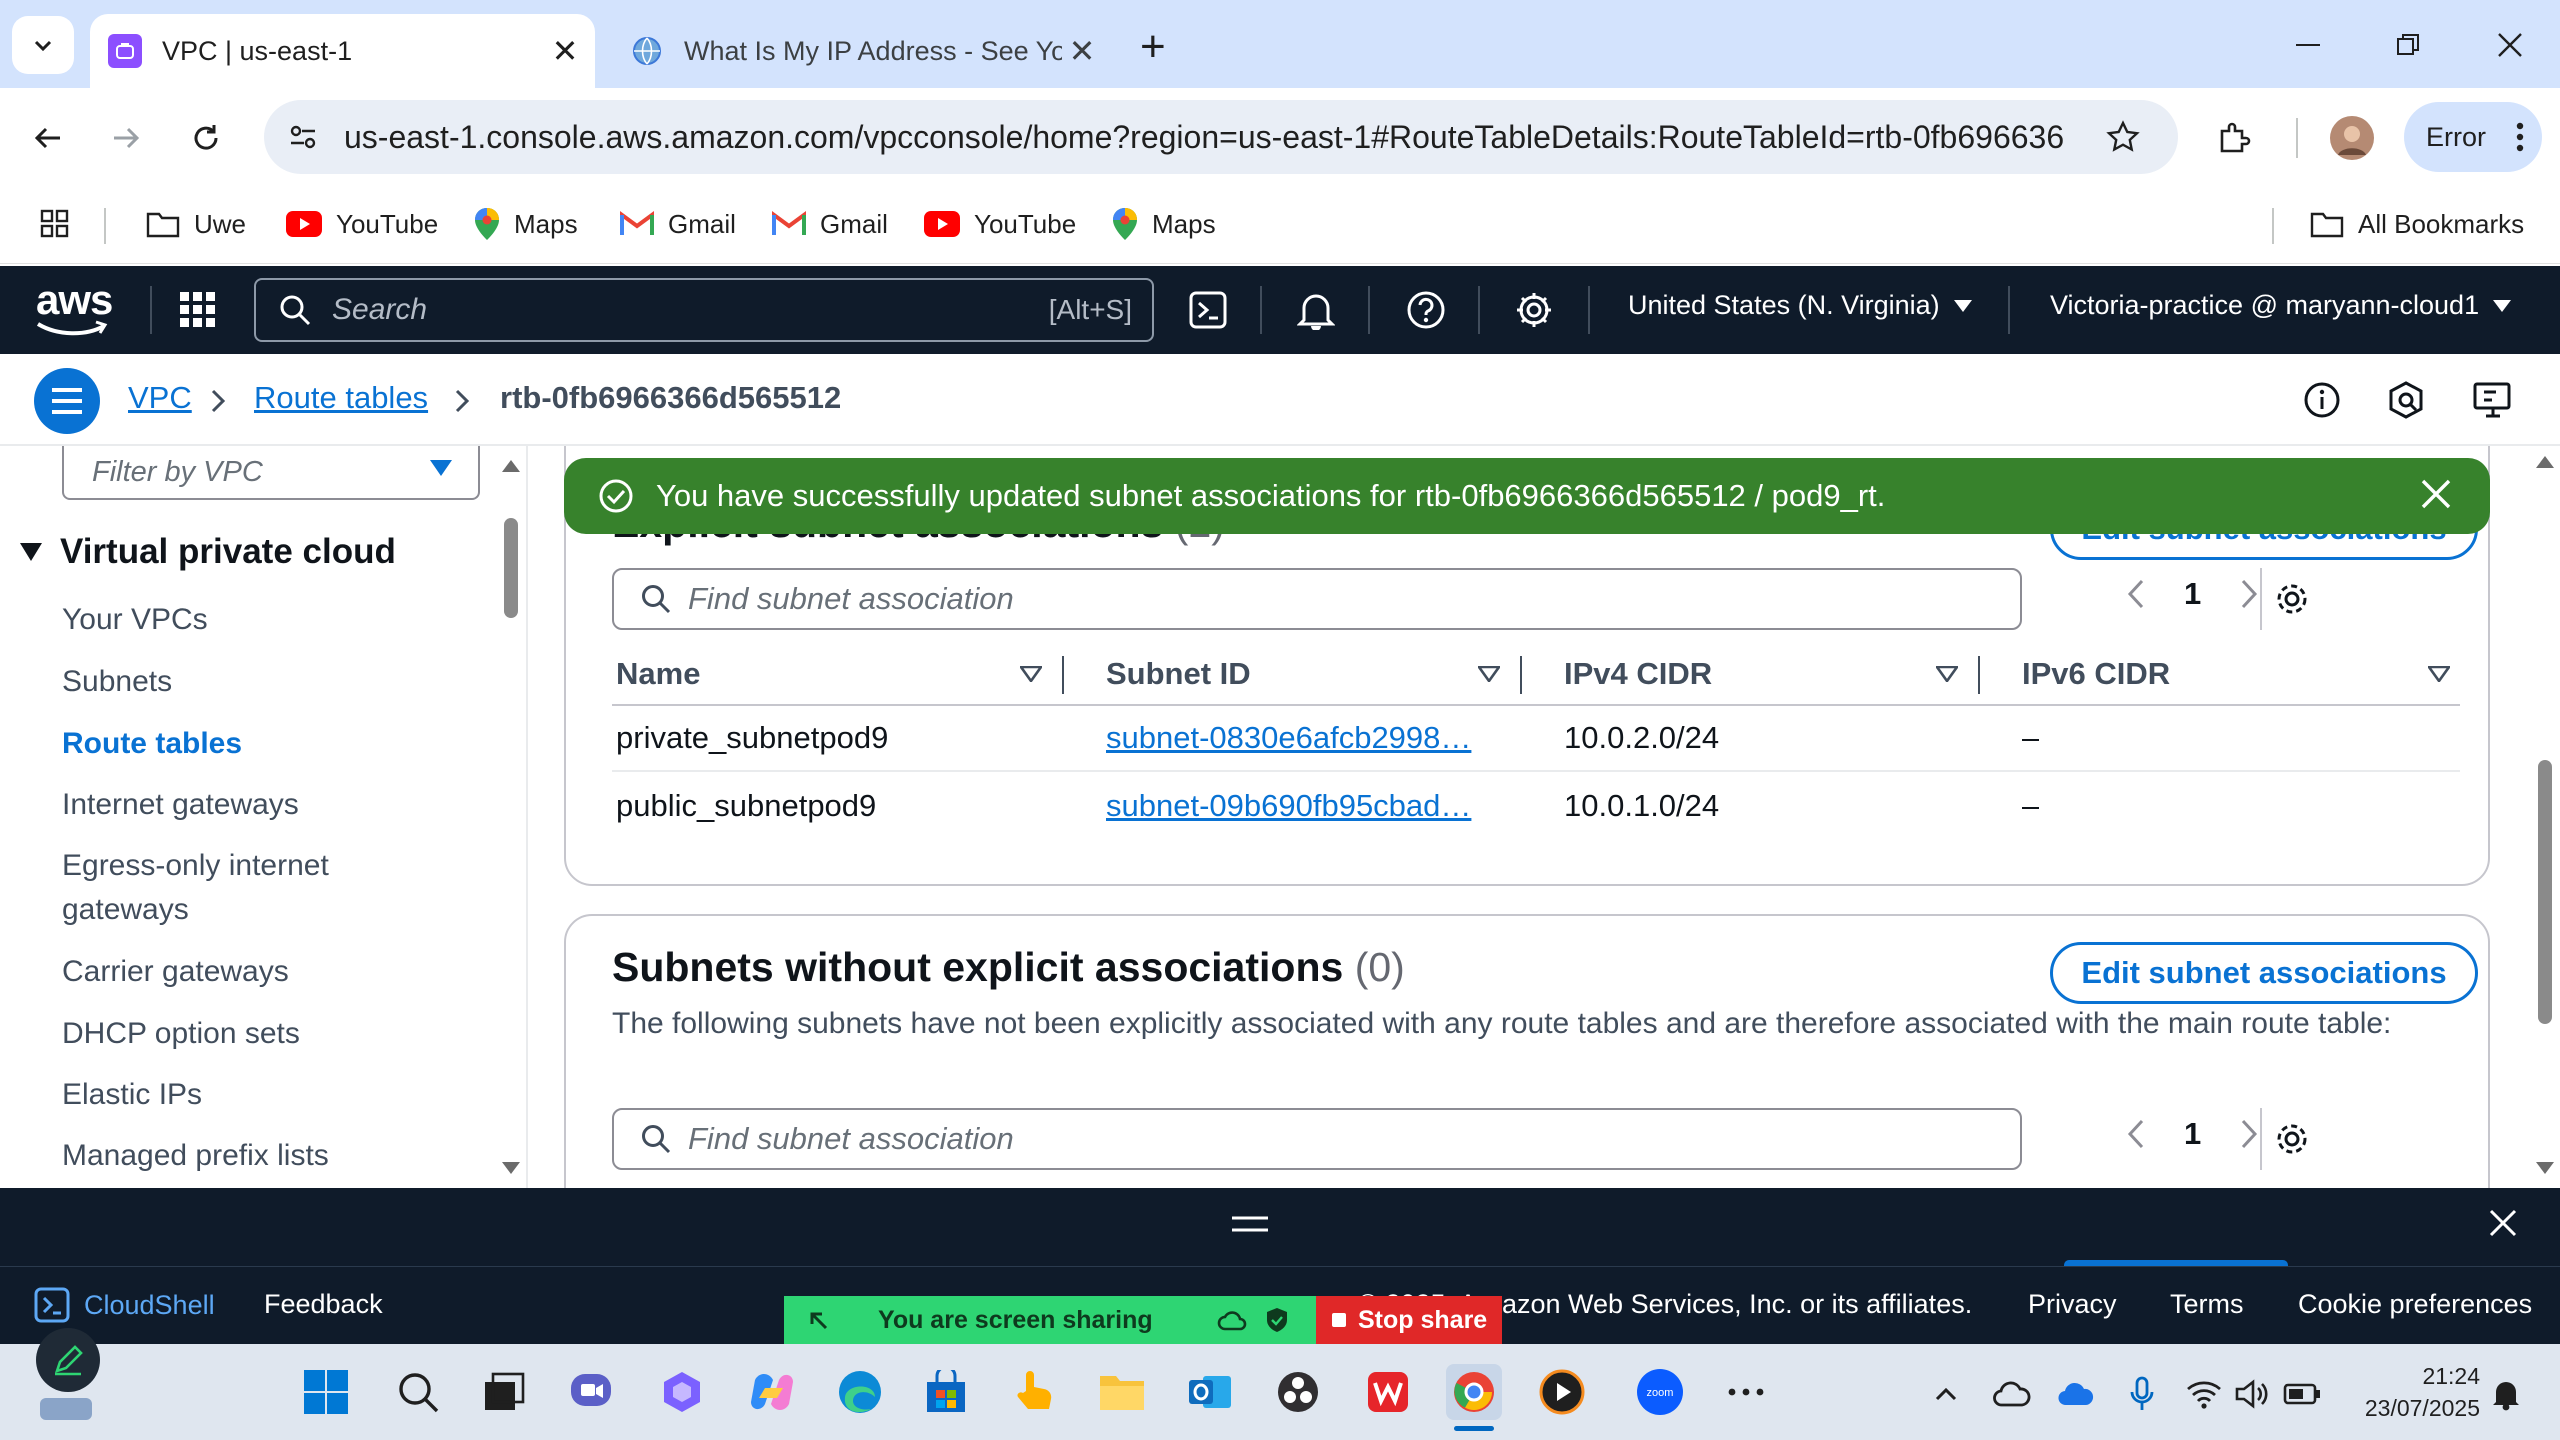 Image resolution: width=2560 pixels, height=1440 pixels. I want to click on sidebar-item-egress-only-gateways: Egress-only internet gateways, so click(227, 888).